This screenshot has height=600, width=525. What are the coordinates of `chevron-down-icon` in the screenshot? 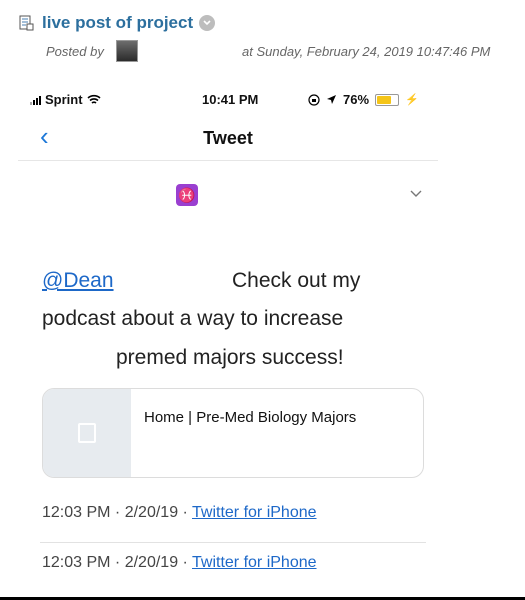 It's located at (416, 194).